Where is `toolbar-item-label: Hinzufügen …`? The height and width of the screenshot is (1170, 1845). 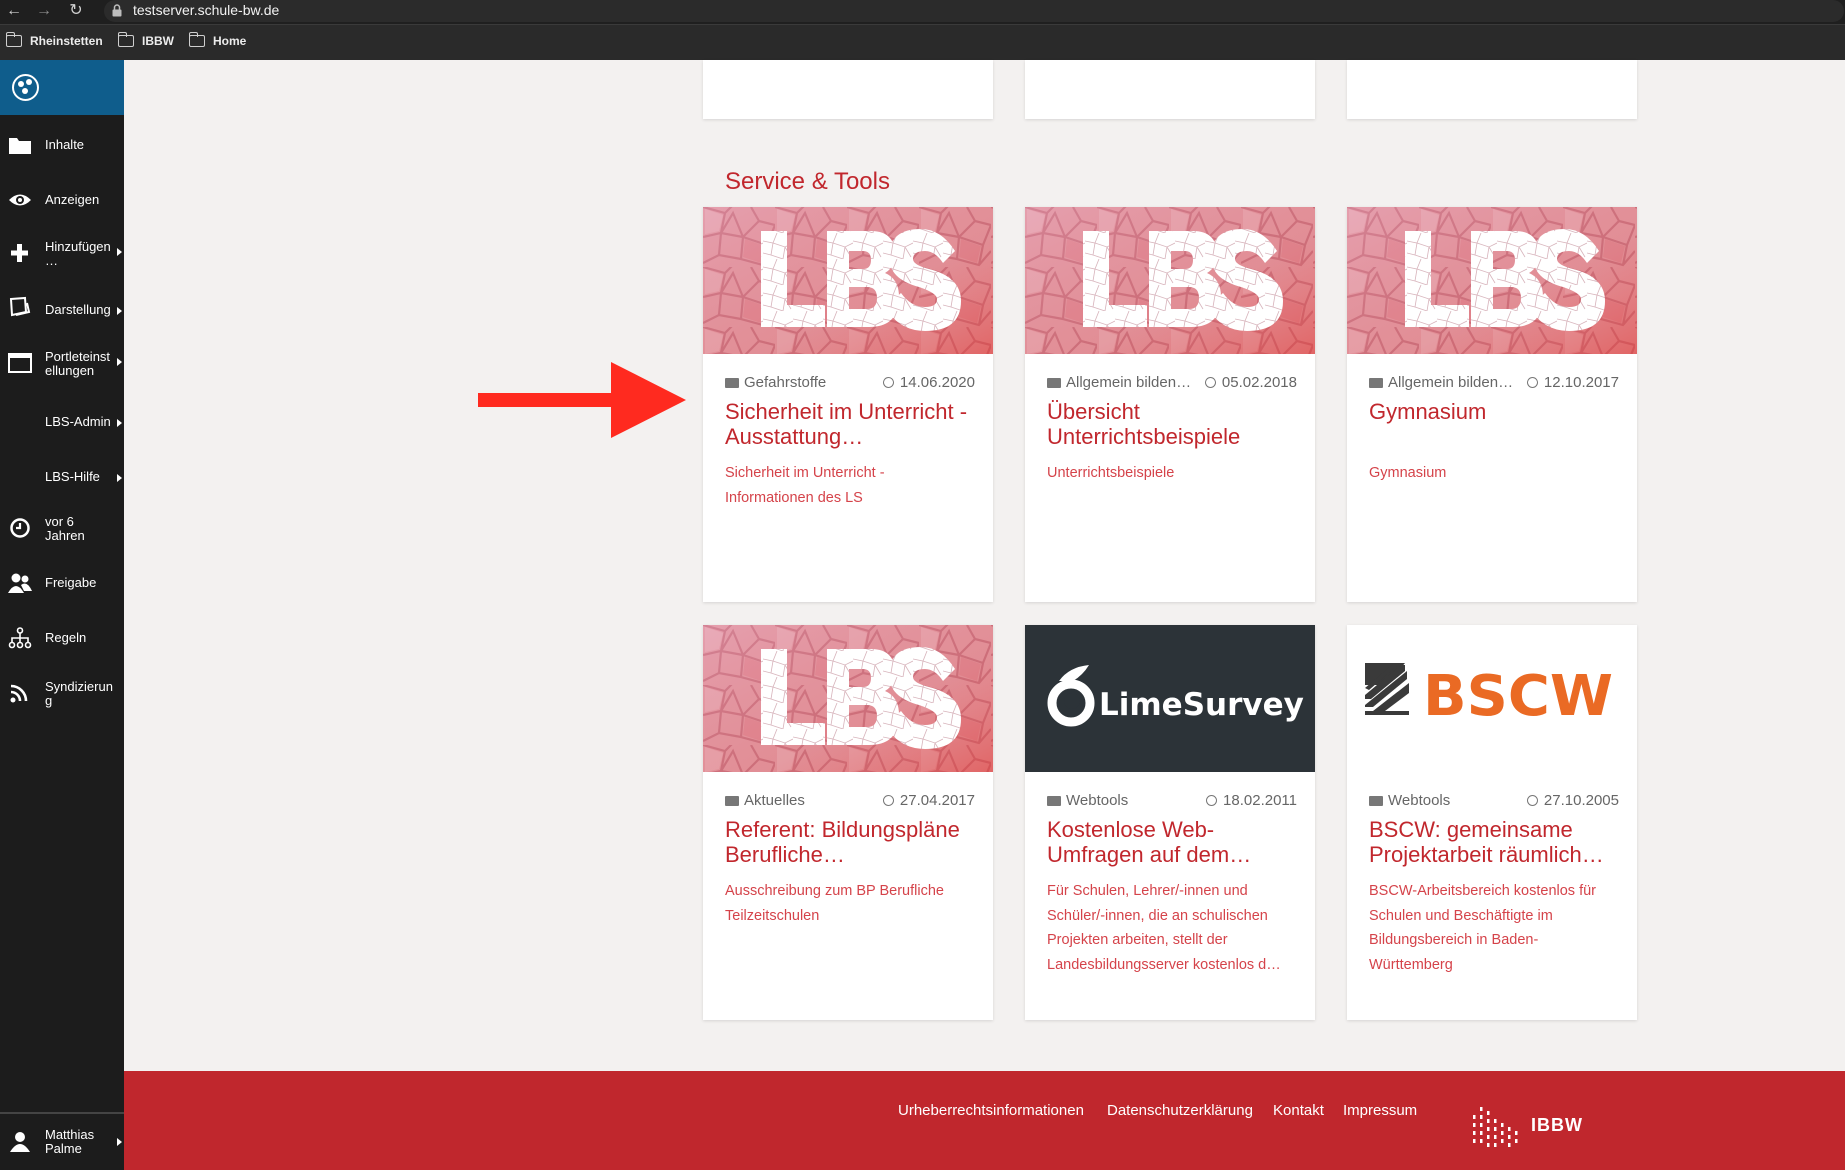
toolbar-item-label: Hinzufügen … is located at coordinates (78, 253).